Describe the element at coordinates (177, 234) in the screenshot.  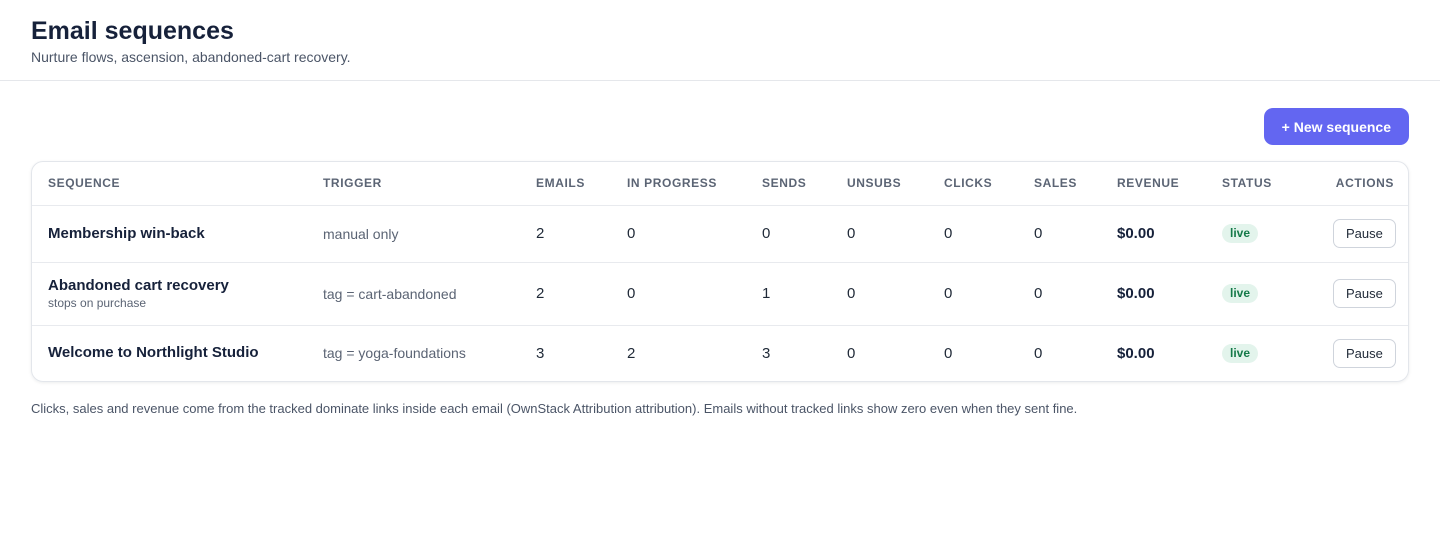
I see `sequence-name: Membership win-back` at that location.